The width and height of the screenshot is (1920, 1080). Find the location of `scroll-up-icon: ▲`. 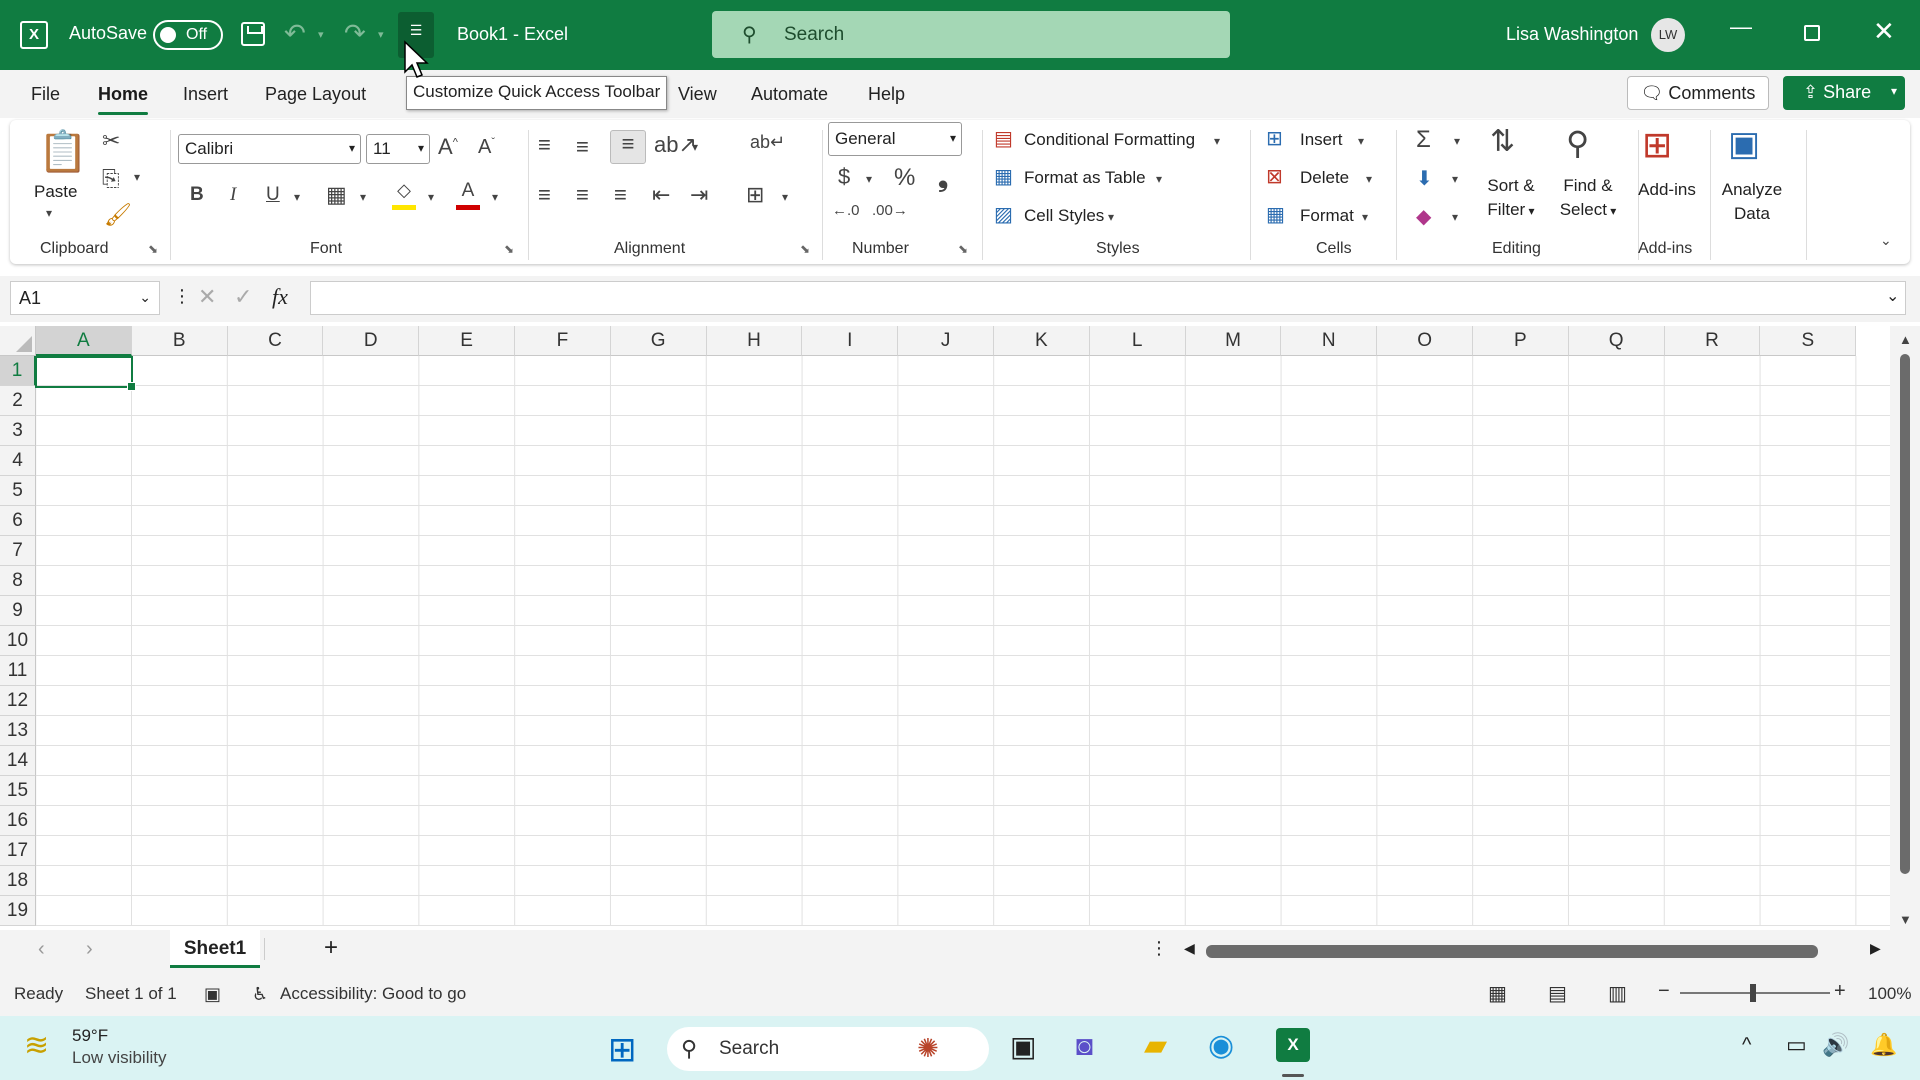

scroll-up-icon: ▲ is located at coordinates (1905, 339).